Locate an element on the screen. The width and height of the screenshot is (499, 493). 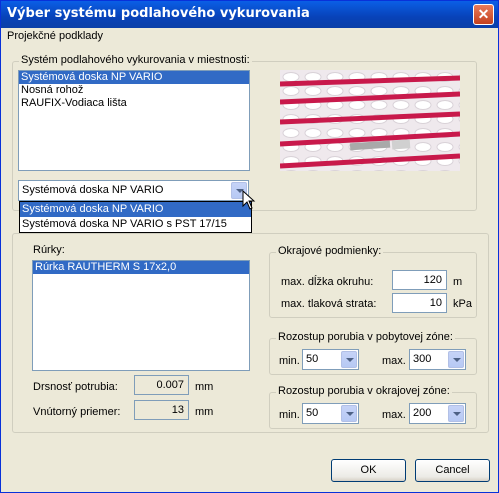
roughness-field: 0.007 is located at coordinates (161, 385).